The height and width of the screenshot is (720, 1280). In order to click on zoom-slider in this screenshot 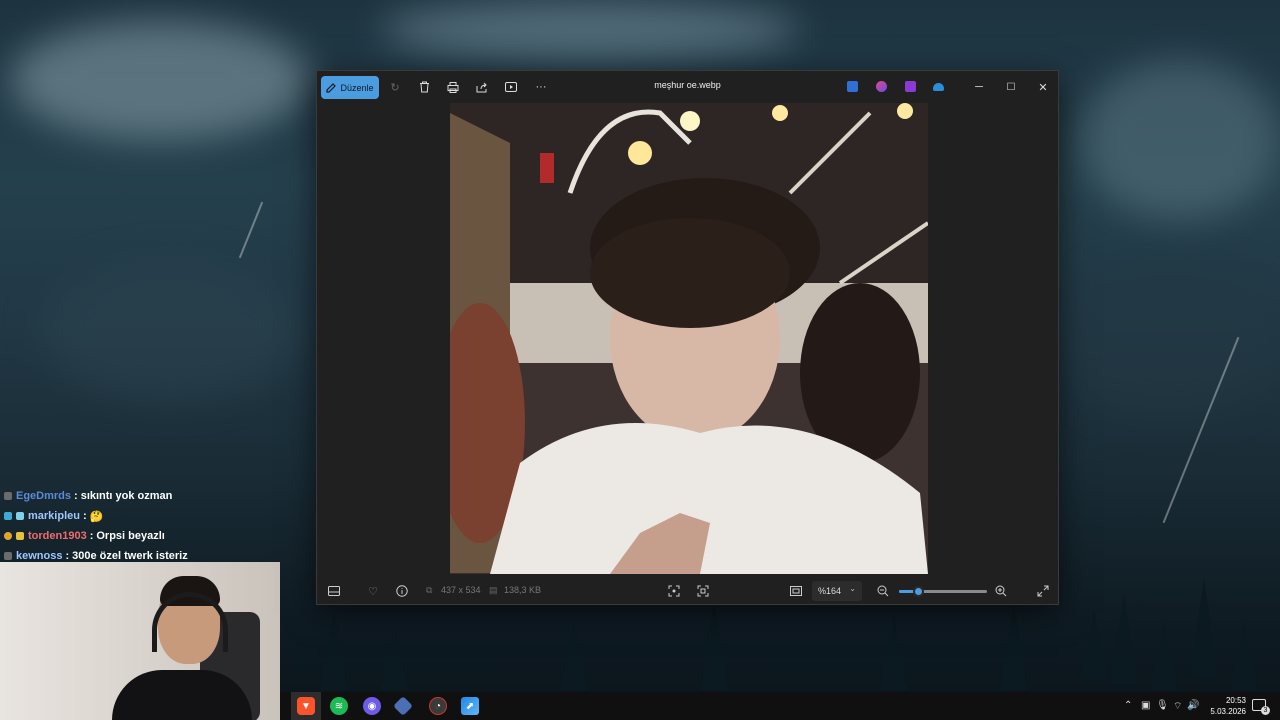, I will do `click(943, 591)`.